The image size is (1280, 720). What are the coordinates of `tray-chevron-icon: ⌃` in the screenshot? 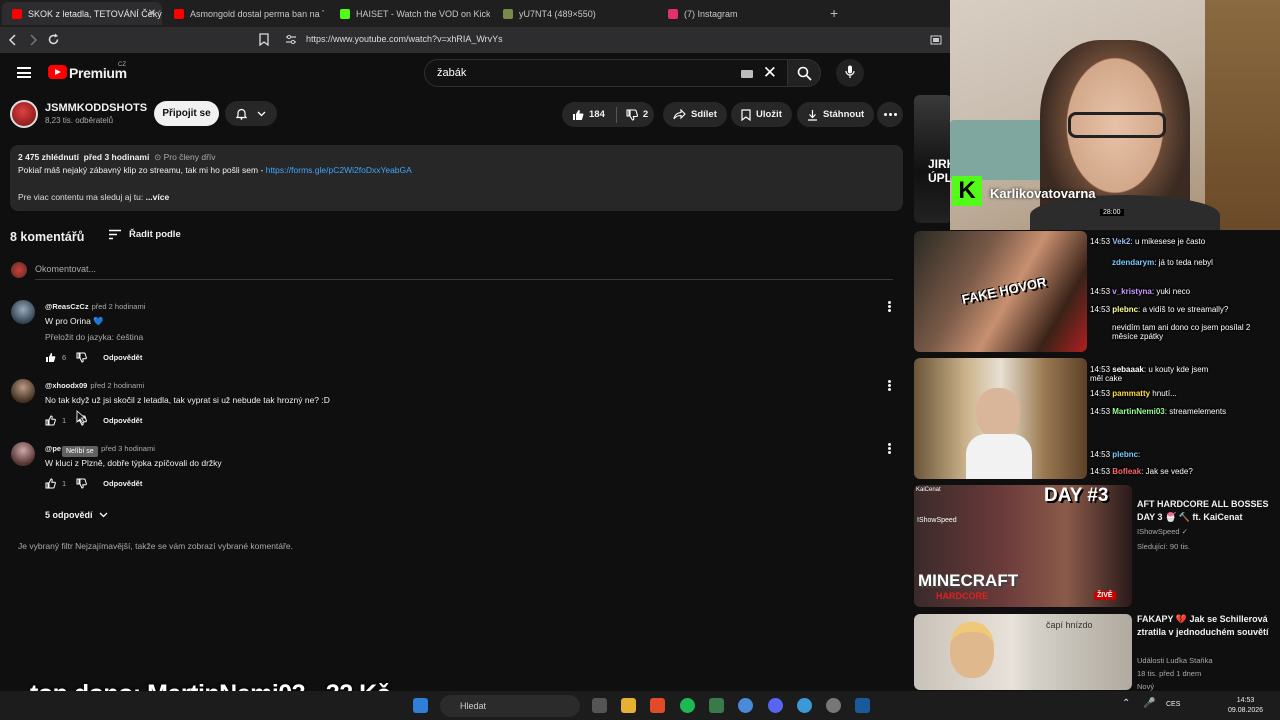 It's located at (1126, 703).